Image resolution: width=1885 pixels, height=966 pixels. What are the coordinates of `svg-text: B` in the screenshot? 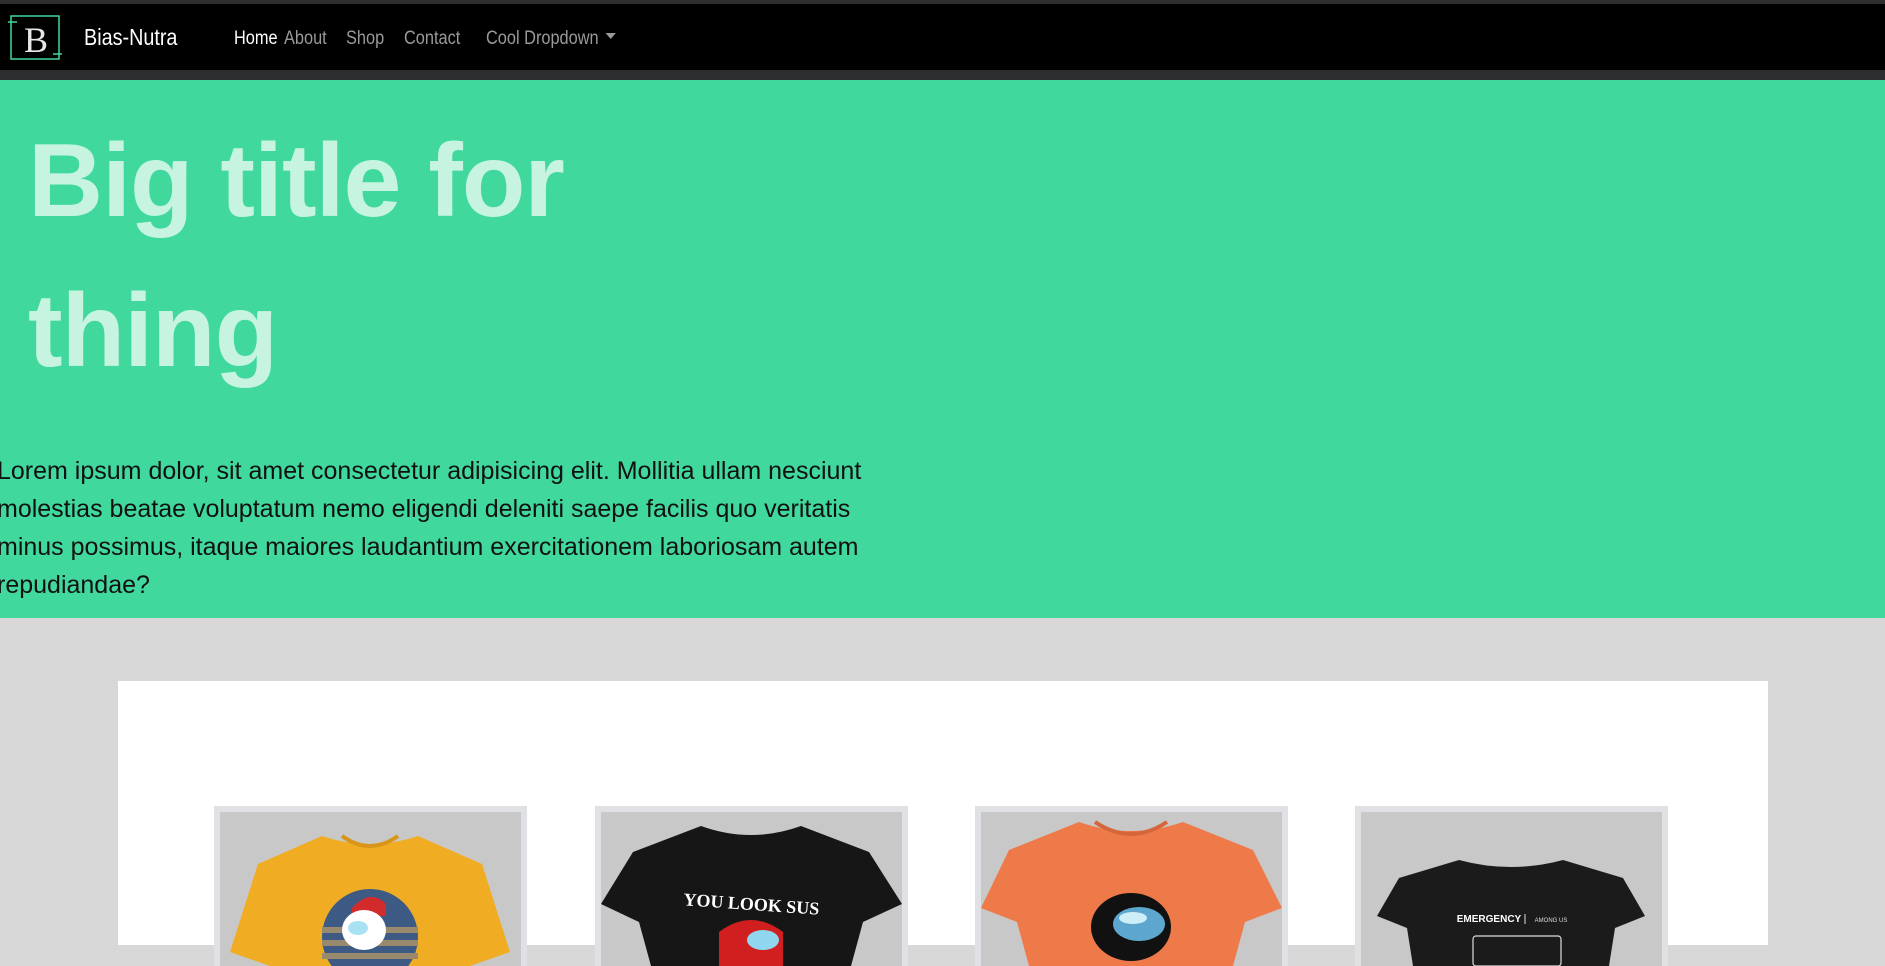 It's located at (36, 40).